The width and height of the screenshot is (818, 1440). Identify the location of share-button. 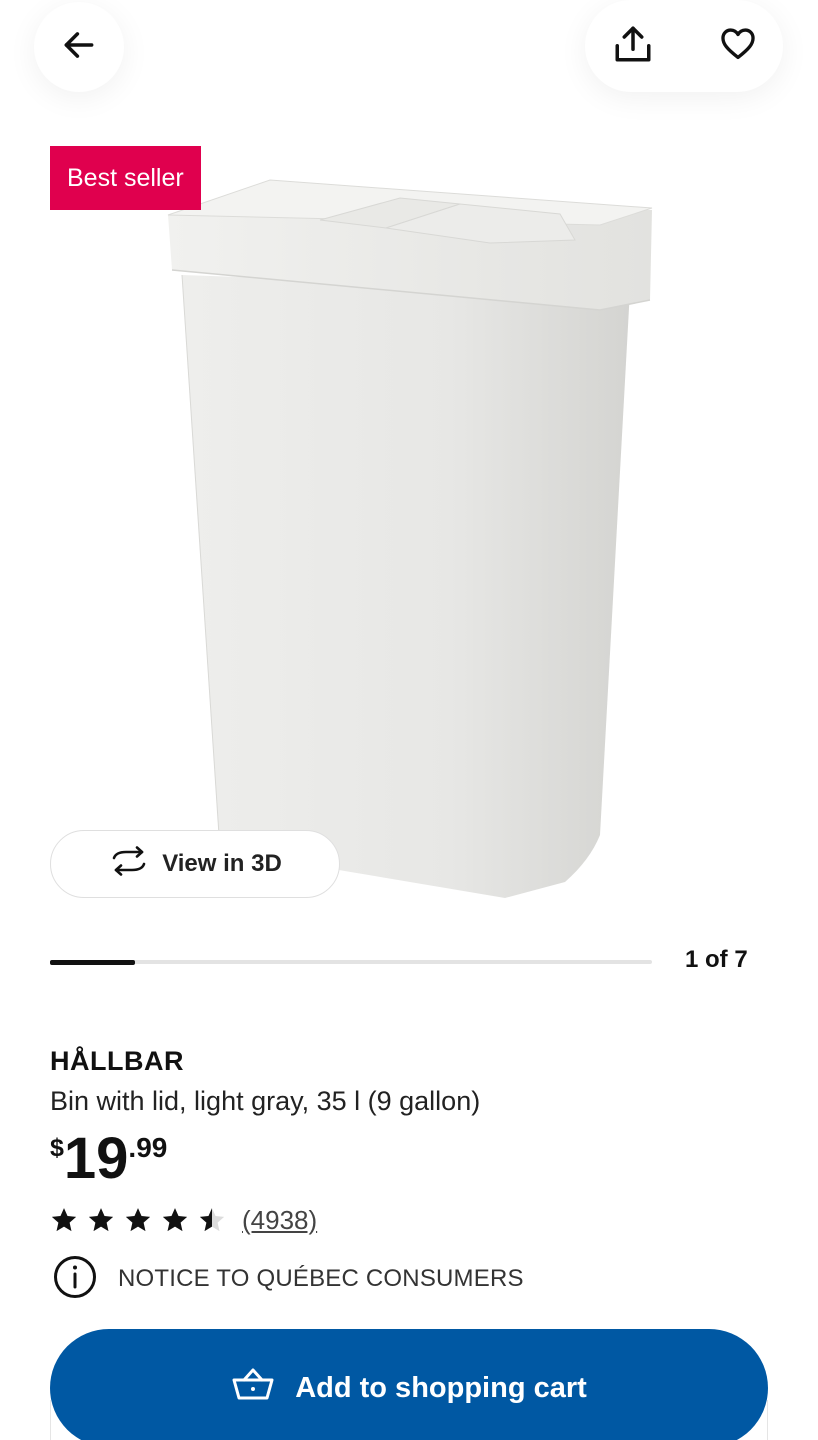
(633, 46).